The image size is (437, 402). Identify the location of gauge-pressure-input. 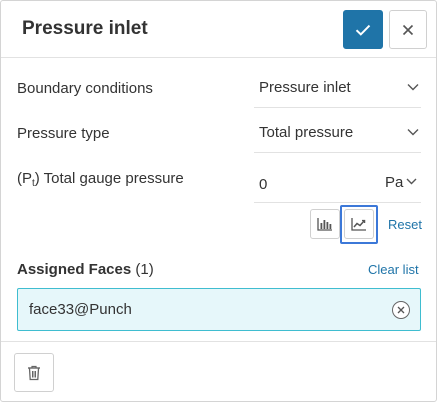
(314, 184).